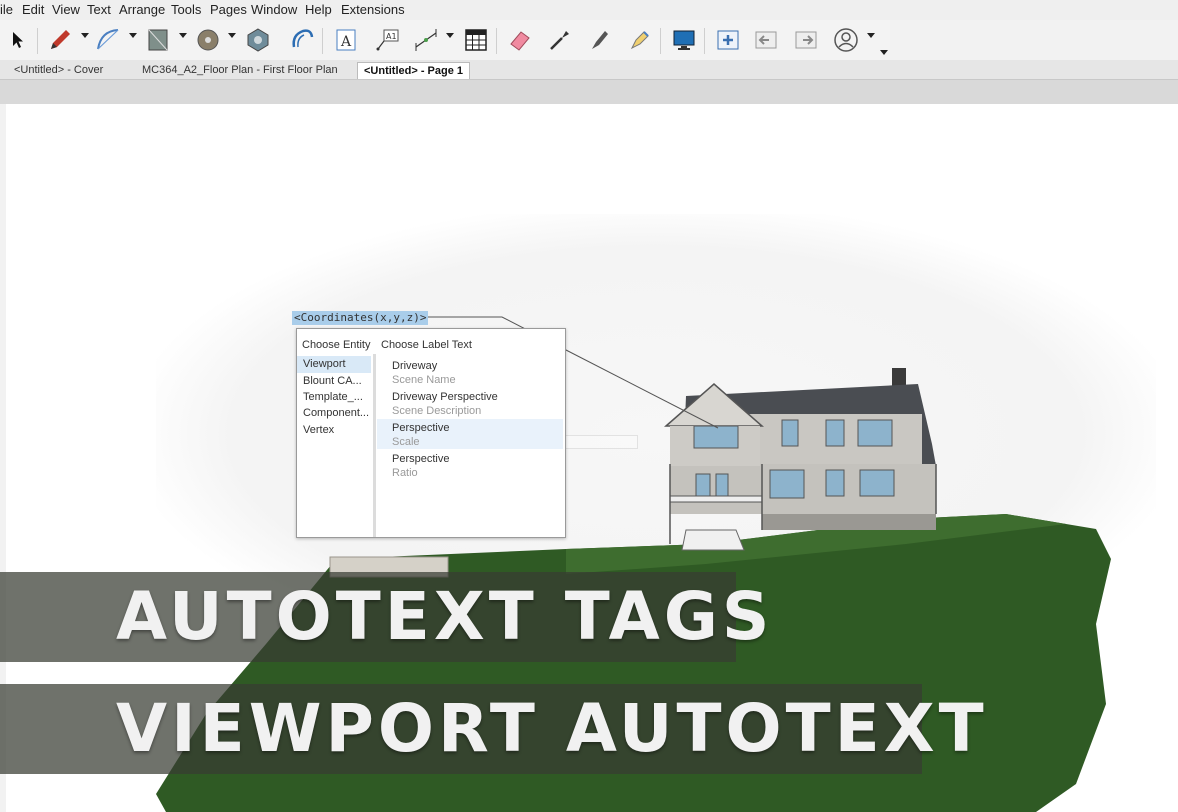  Describe the element at coordinates (470, 465) in the screenshot. I see `label-option: Perspective Ratio` at that location.